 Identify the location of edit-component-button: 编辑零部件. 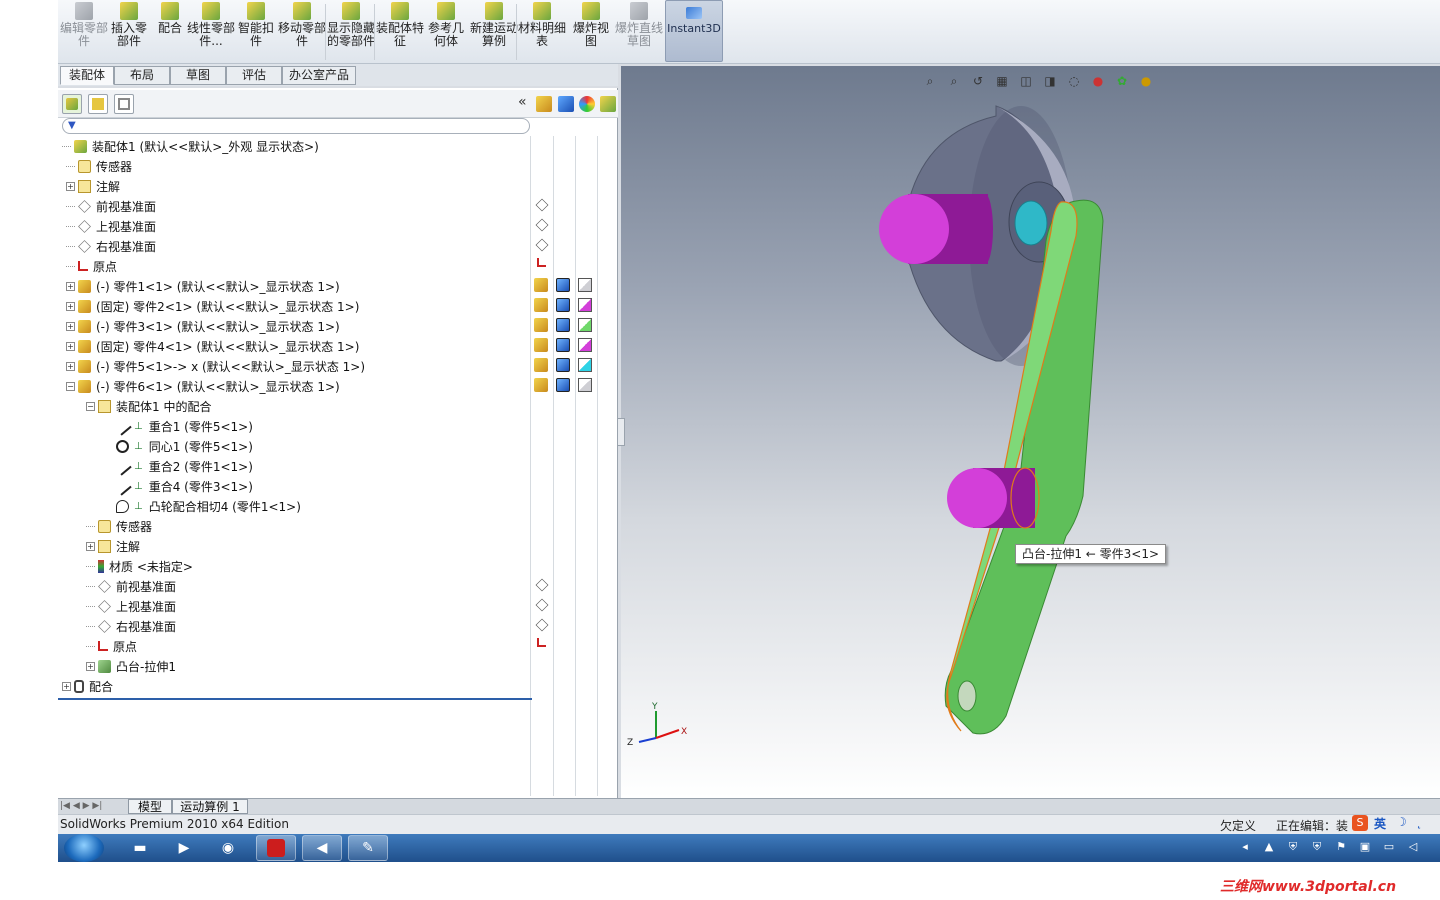
(84, 32).